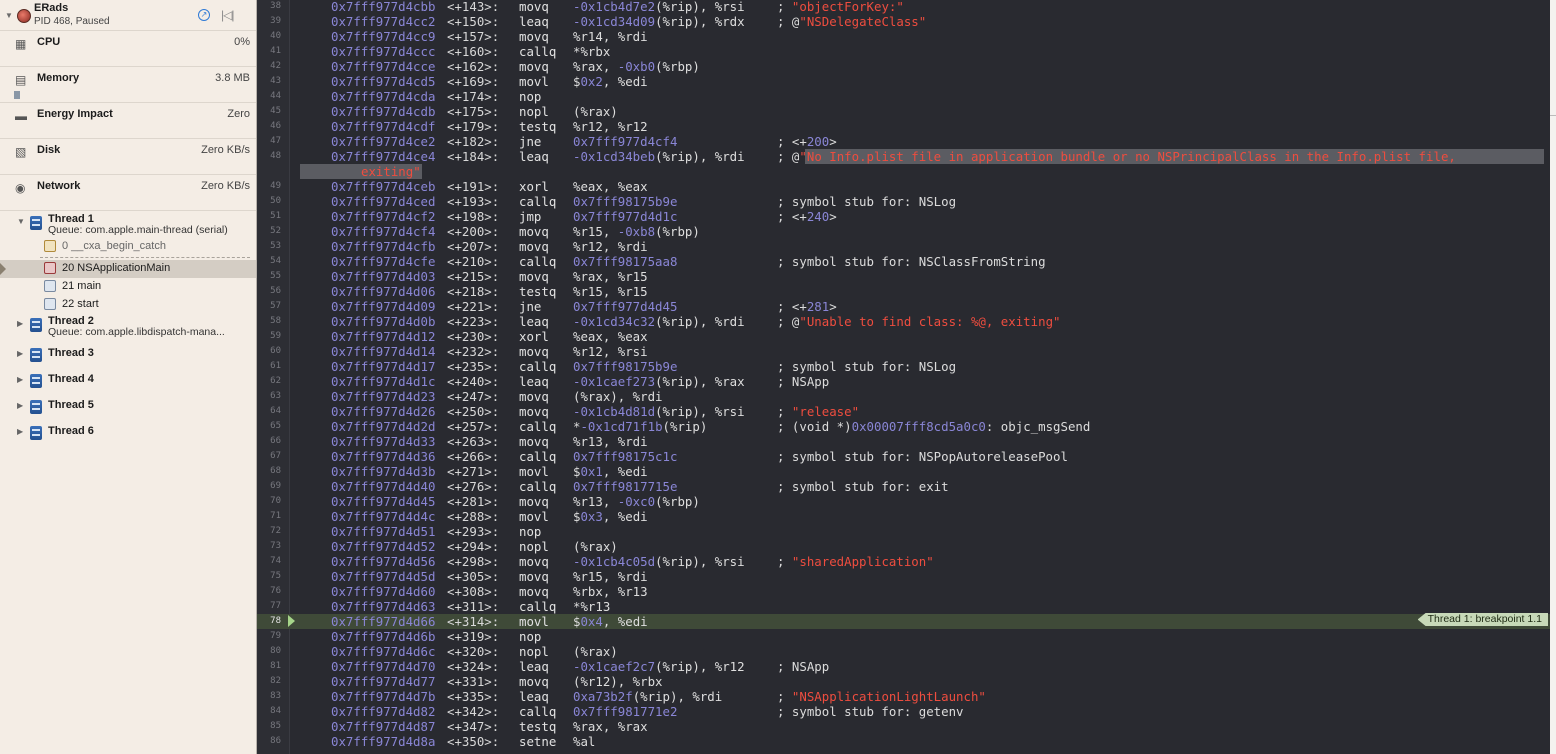  I want to click on instruction-operands: 0x7fff9817715e, so click(625, 486).